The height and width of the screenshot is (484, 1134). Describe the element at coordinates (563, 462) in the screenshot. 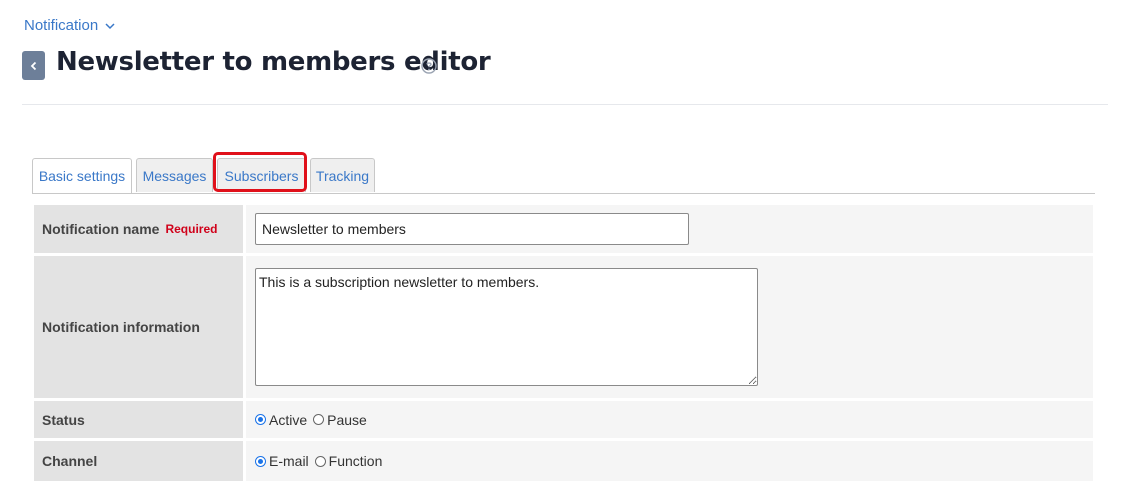

I see `form-row-channel: Channel E-mail Function` at that location.